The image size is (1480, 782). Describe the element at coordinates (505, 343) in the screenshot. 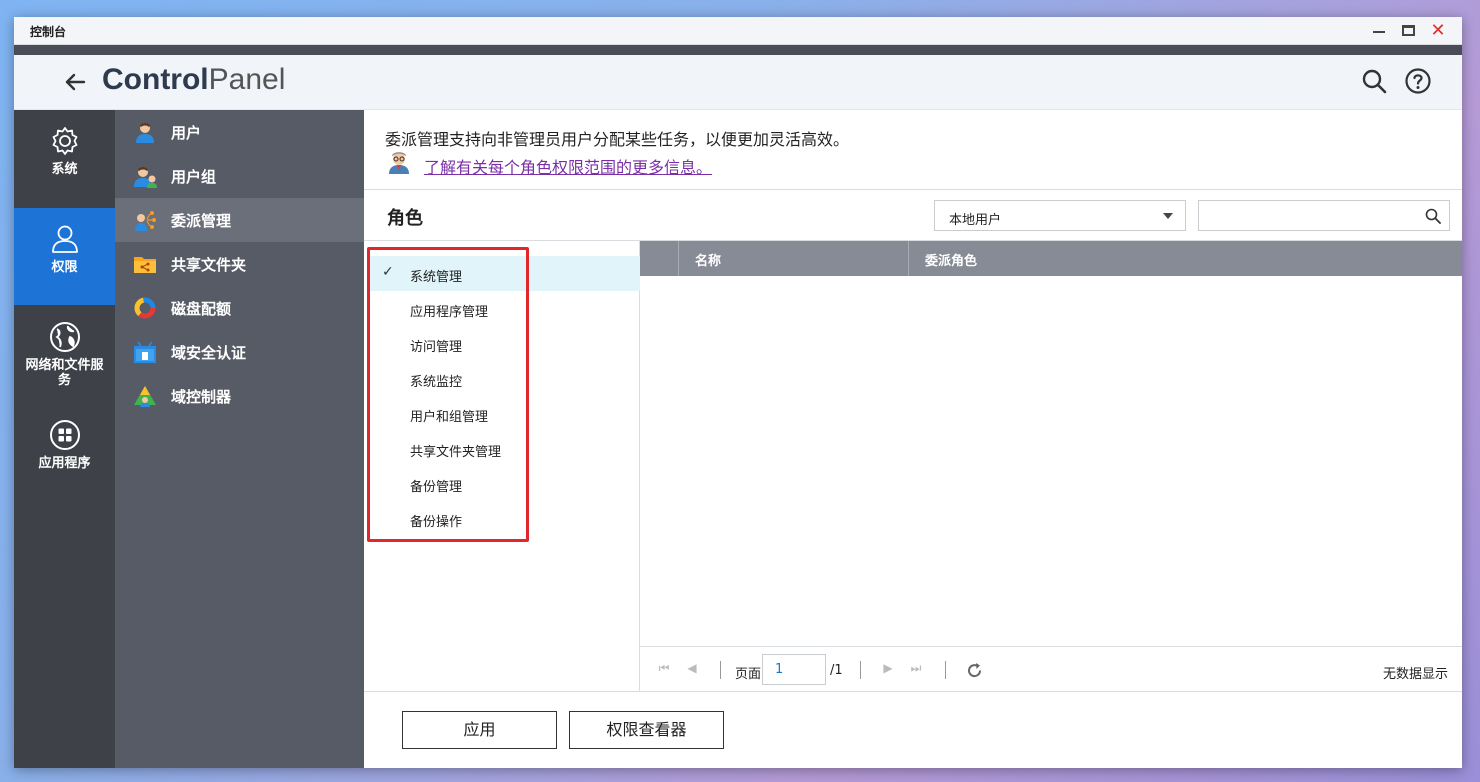

I see `role-item: 访问管理` at that location.